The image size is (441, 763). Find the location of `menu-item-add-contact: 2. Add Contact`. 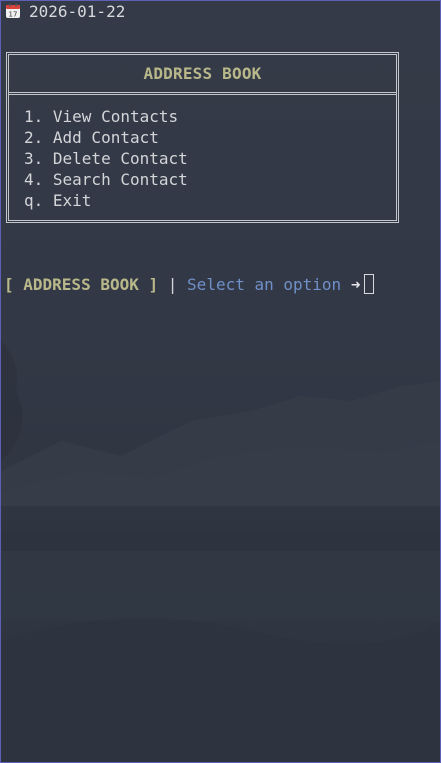

menu-item-add-contact: 2. Add Contact is located at coordinates (106, 137).